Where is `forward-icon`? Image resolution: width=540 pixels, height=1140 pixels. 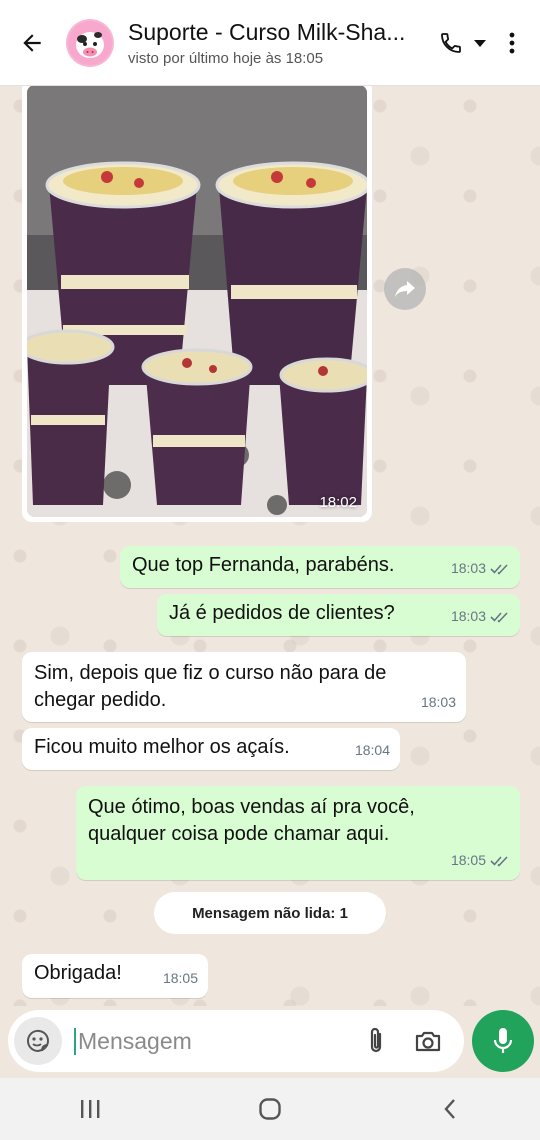
forward-icon is located at coordinates (405, 289).